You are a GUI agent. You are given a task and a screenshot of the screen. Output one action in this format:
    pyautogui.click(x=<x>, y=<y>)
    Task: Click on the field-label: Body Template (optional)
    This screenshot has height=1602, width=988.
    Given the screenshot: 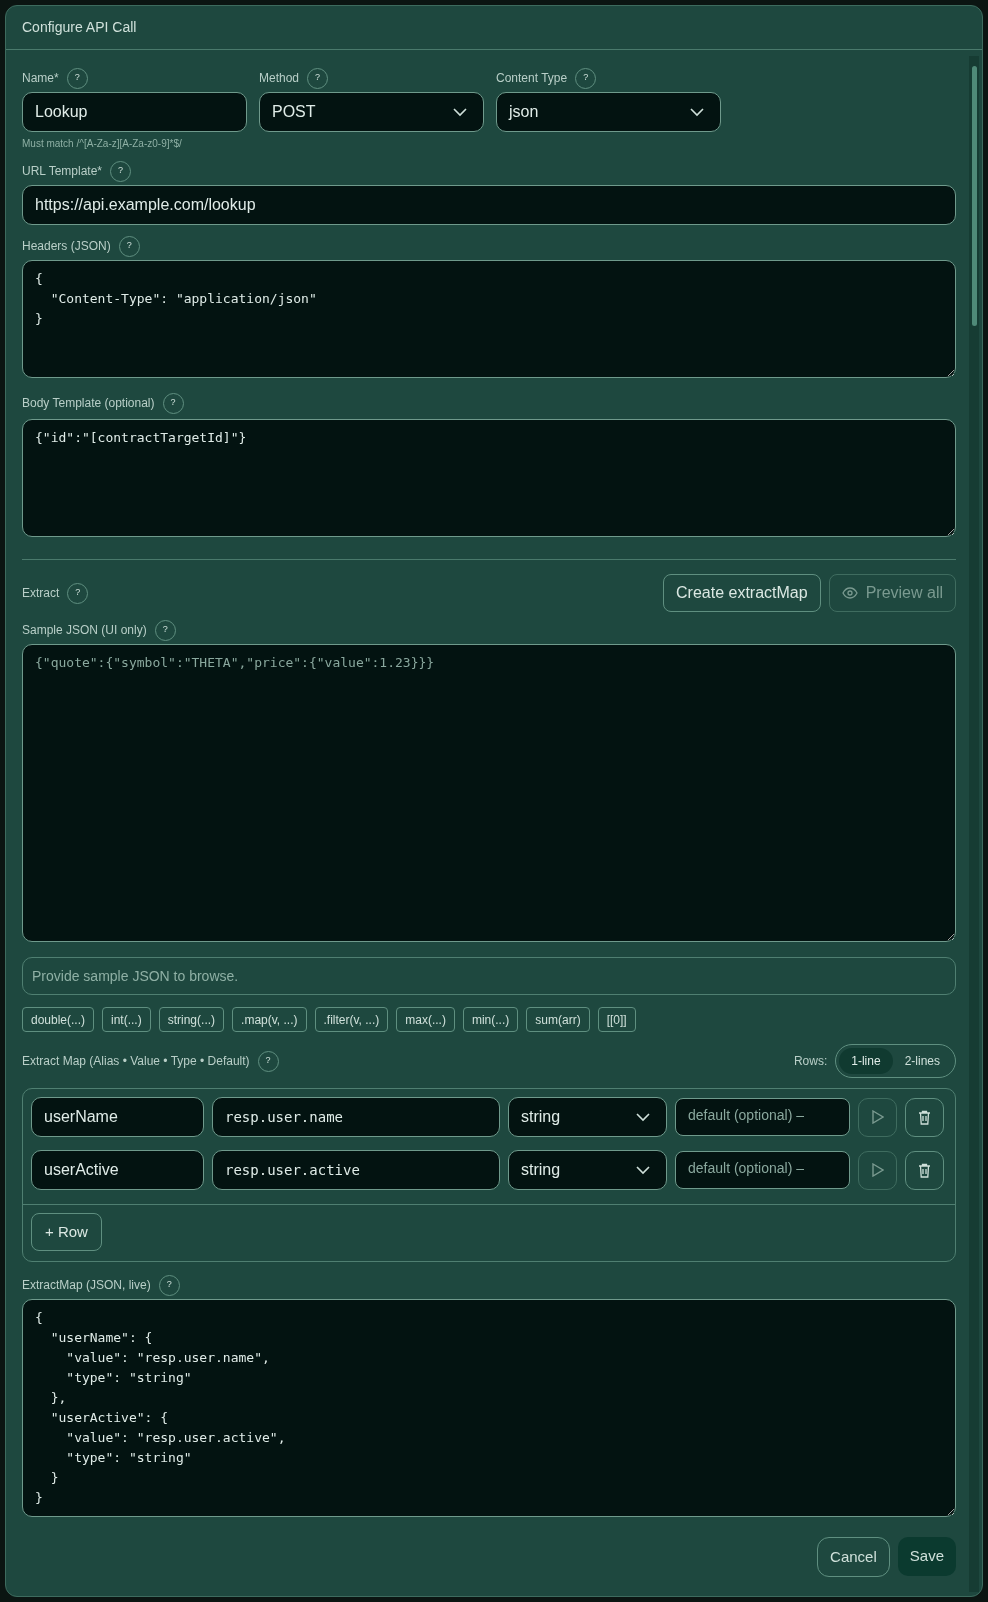 What is the action you would take?
    pyautogui.click(x=88, y=403)
    